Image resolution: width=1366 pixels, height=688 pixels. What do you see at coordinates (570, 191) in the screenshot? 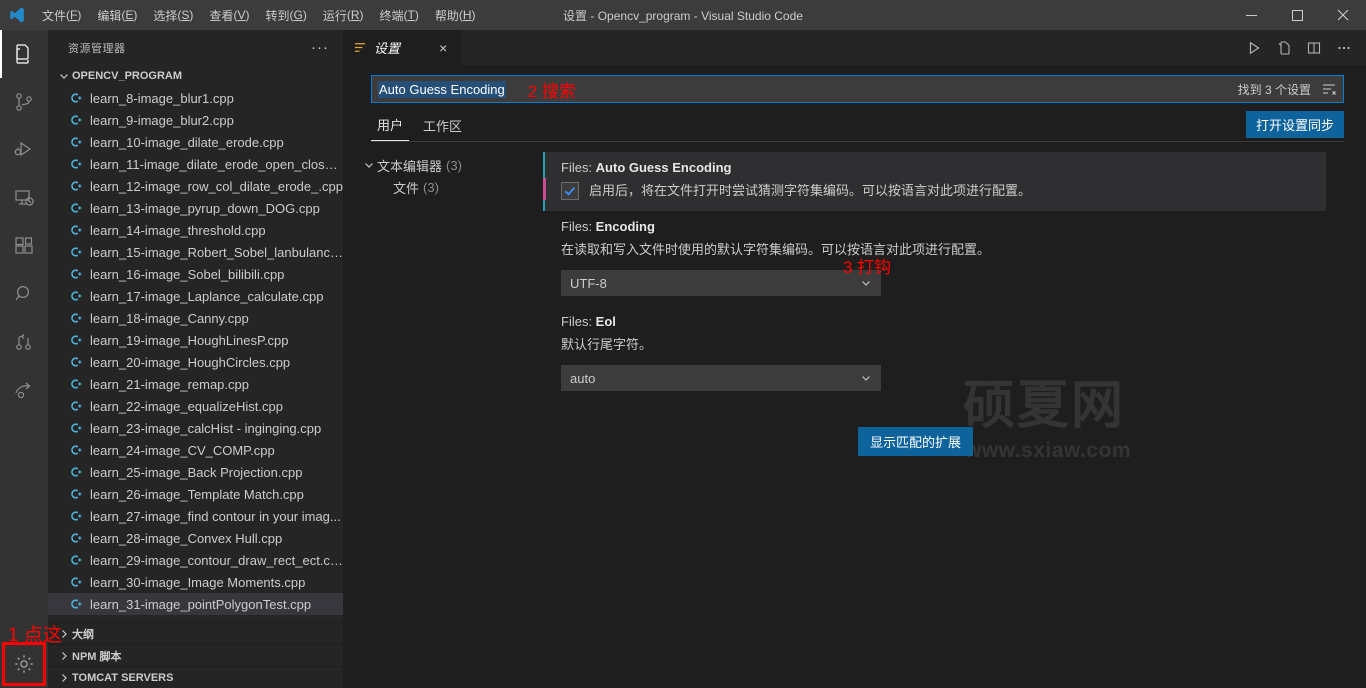
I see `auto-guess-encoding-checkbox` at bounding box center [570, 191].